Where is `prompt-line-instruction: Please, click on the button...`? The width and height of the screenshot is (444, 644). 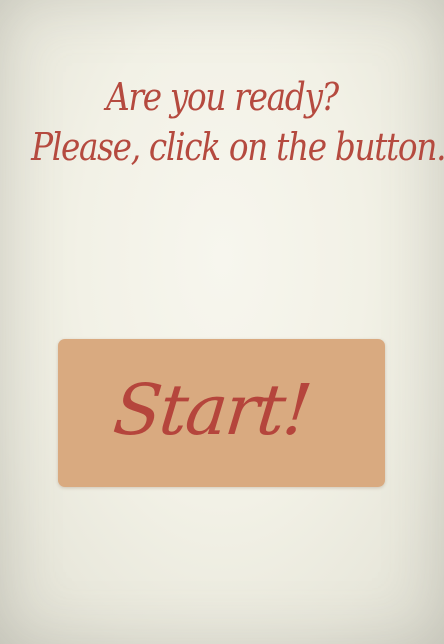
prompt-line-instruction: Please, click on the button... is located at coordinates (237, 147).